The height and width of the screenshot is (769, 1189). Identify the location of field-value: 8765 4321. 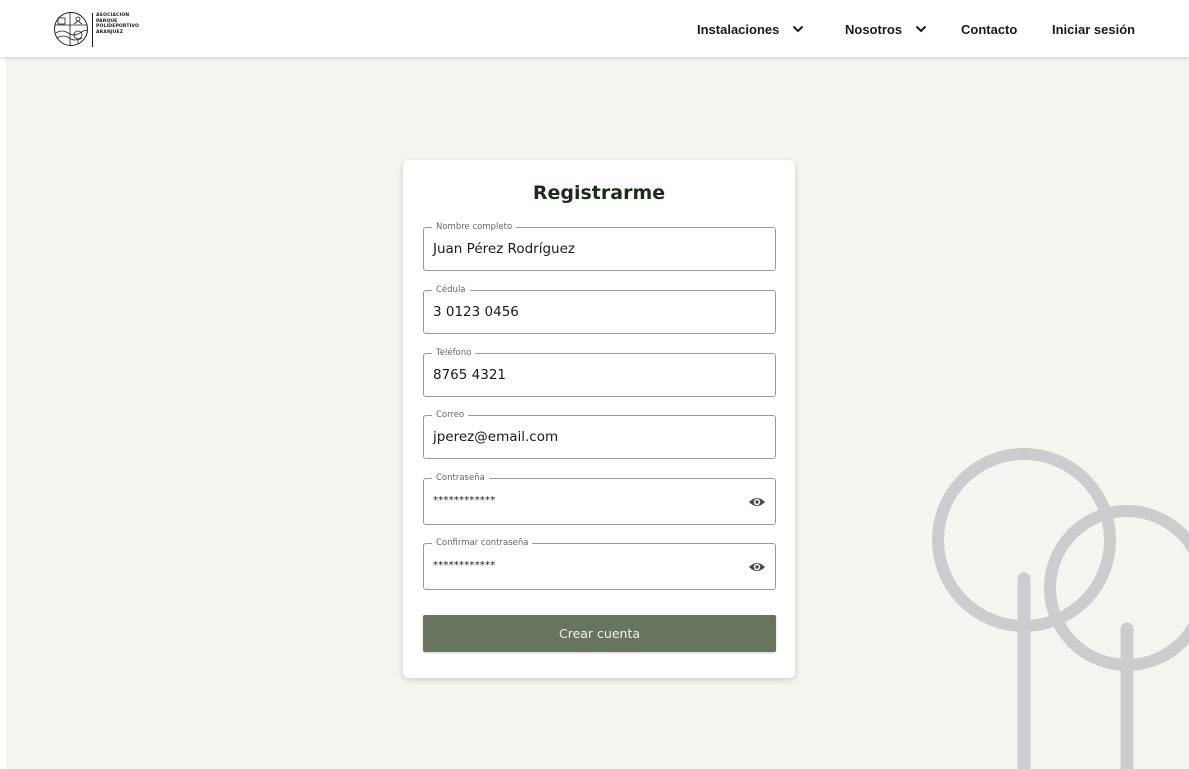
(470, 375).